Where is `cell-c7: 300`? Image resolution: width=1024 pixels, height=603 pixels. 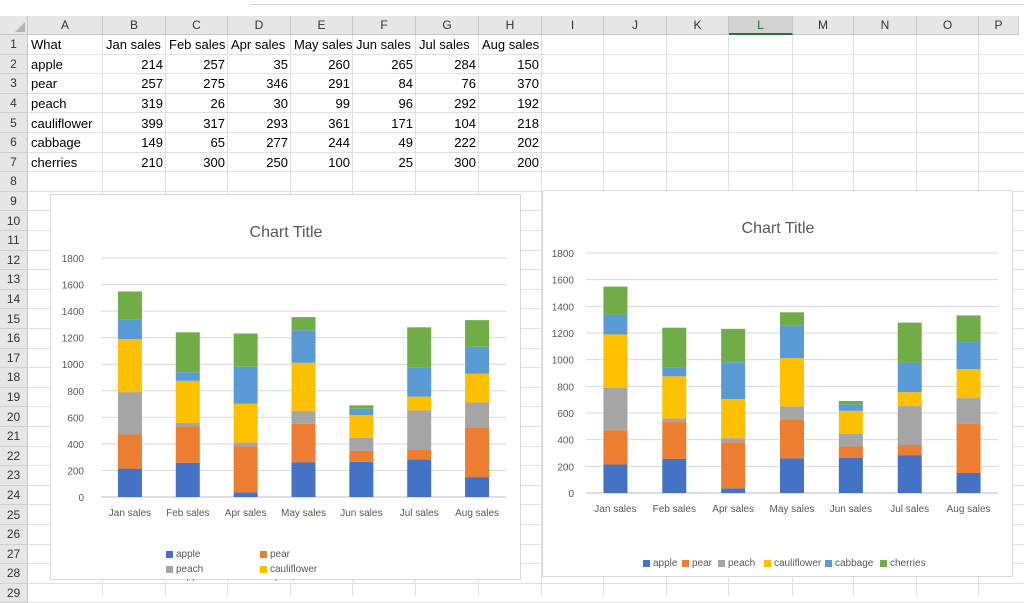
cell-c7: 300 is located at coordinates (197, 163).